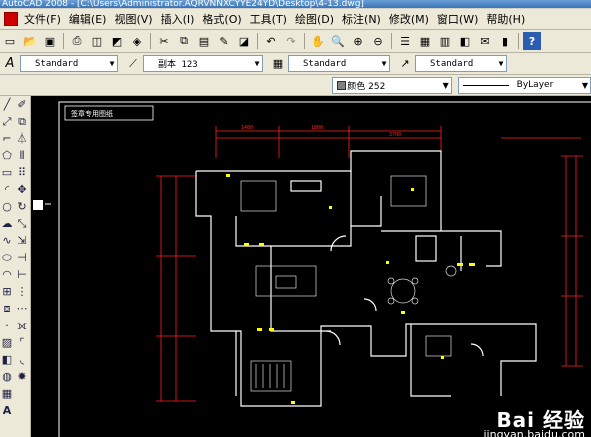 Image resolution: width=591 pixels, height=437 pixels. What do you see at coordinates (7, 223) in the screenshot?
I see `revcloud-icon: ☁` at bounding box center [7, 223].